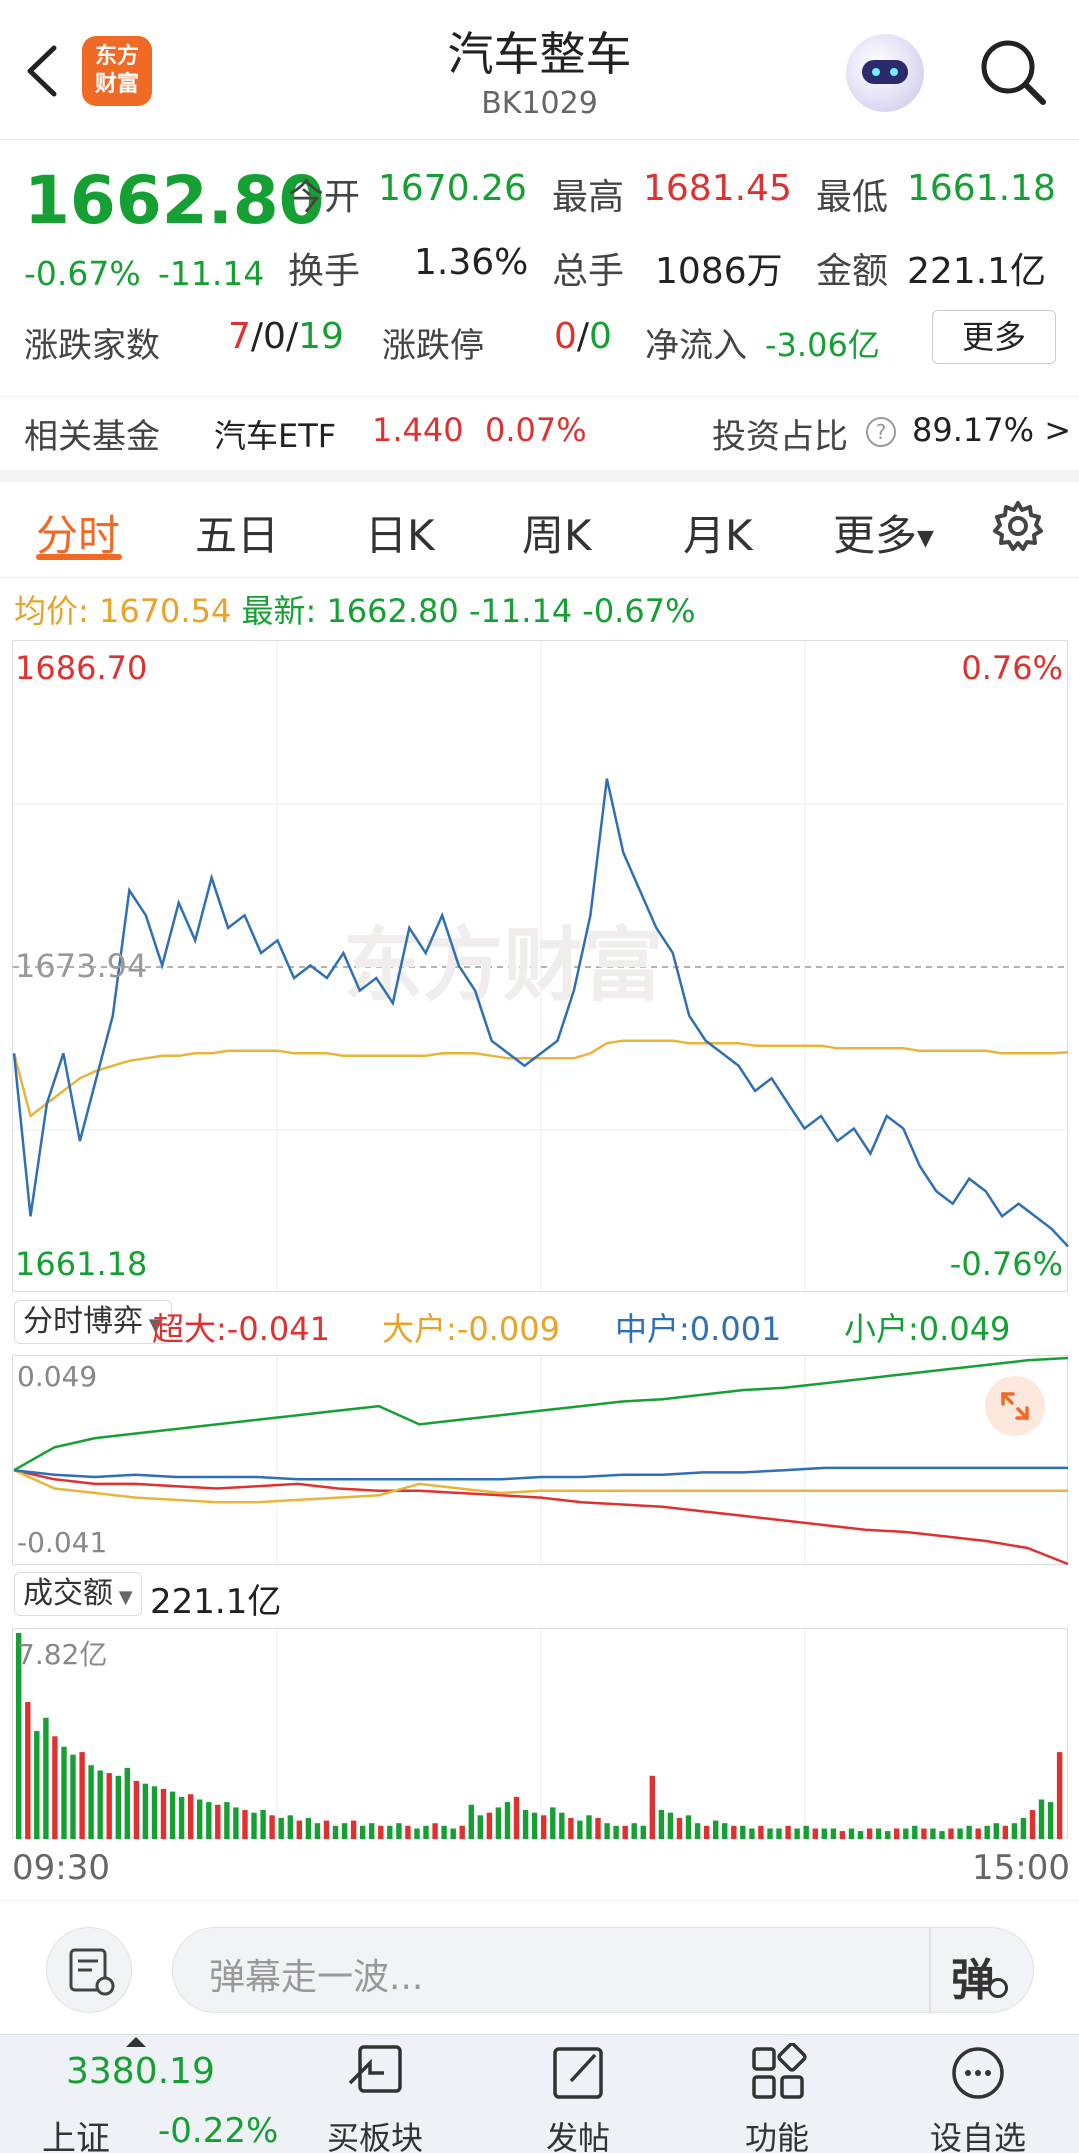 Image resolution: width=1079 pixels, height=2153 pixels. What do you see at coordinates (81, 668) in the screenshot?
I see `y-top-label: 1686.70` at bounding box center [81, 668].